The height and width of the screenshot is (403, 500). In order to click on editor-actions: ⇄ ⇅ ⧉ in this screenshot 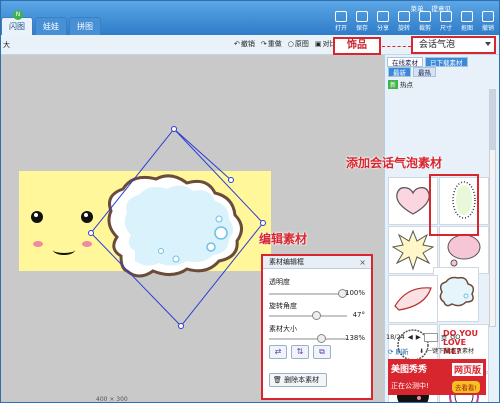, I will do `click(300, 352)`.